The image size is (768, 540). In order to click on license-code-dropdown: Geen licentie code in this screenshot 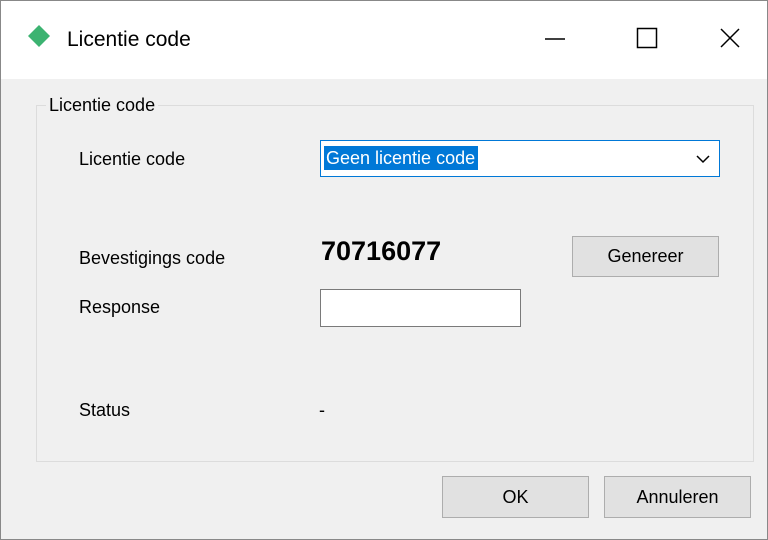, I will do `click(520, 158)`.